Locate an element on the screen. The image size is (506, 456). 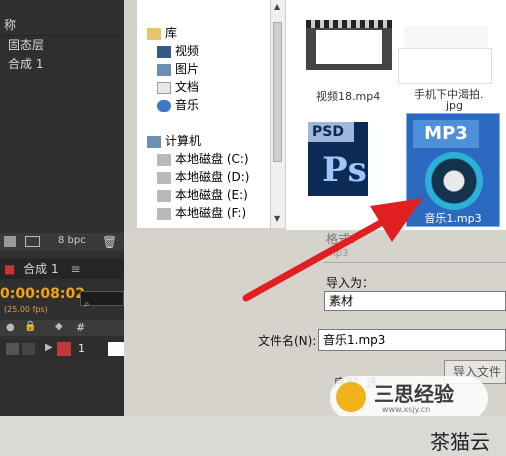
expand-arrow-icon: ▶ is located at coordinates (49, 347).